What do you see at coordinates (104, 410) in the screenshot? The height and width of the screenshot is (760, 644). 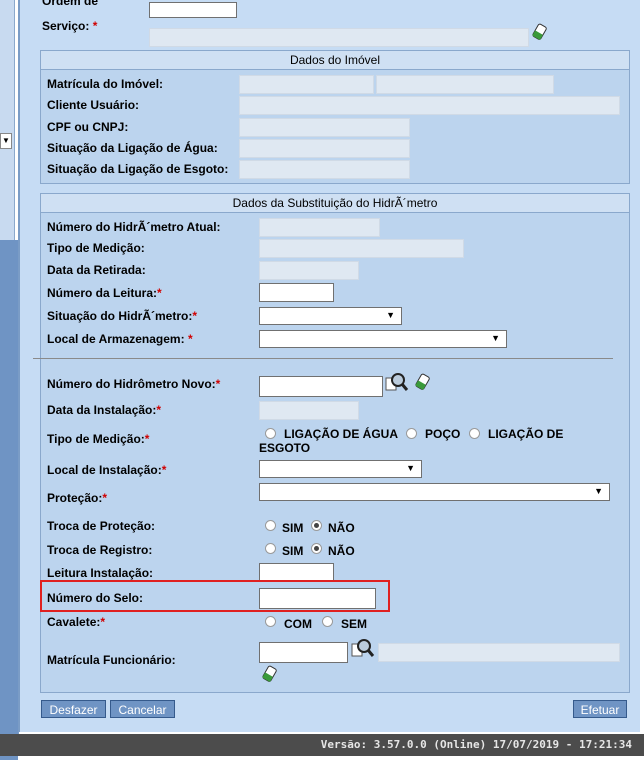 I see `data-instalacao-label: Data da Instalação:*` at bounding box center [104, 410].